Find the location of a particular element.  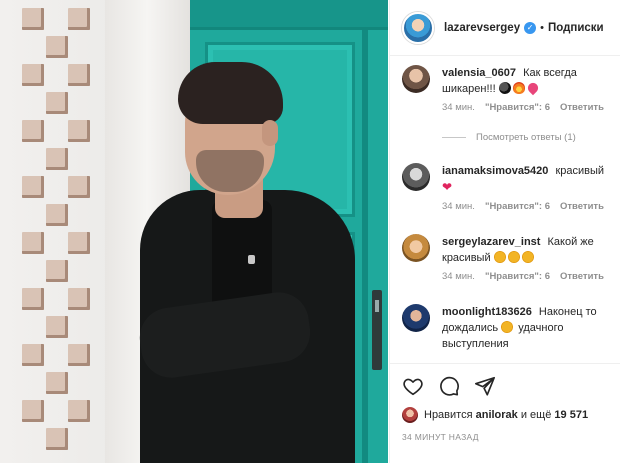

comment-icon is located at coordinates (449, 386).